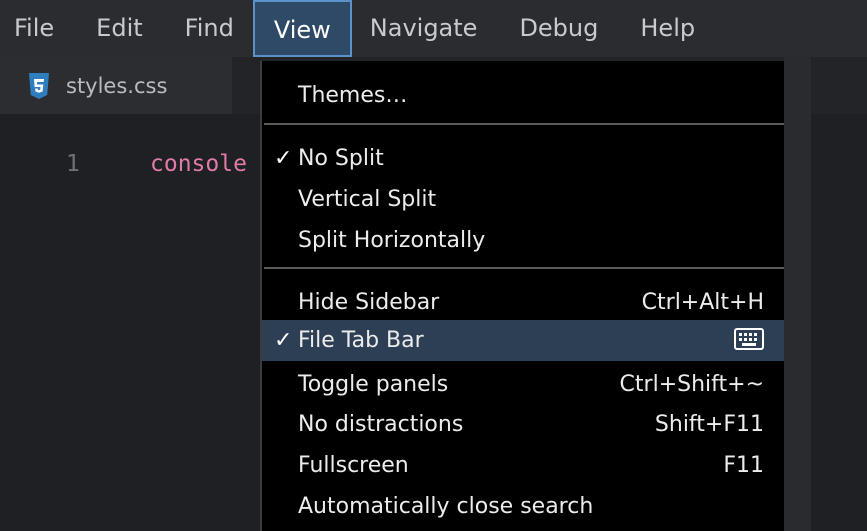  Describe the element at coordinates (677, 28) in the screenshot. I see `menu-help: Help` at that location.